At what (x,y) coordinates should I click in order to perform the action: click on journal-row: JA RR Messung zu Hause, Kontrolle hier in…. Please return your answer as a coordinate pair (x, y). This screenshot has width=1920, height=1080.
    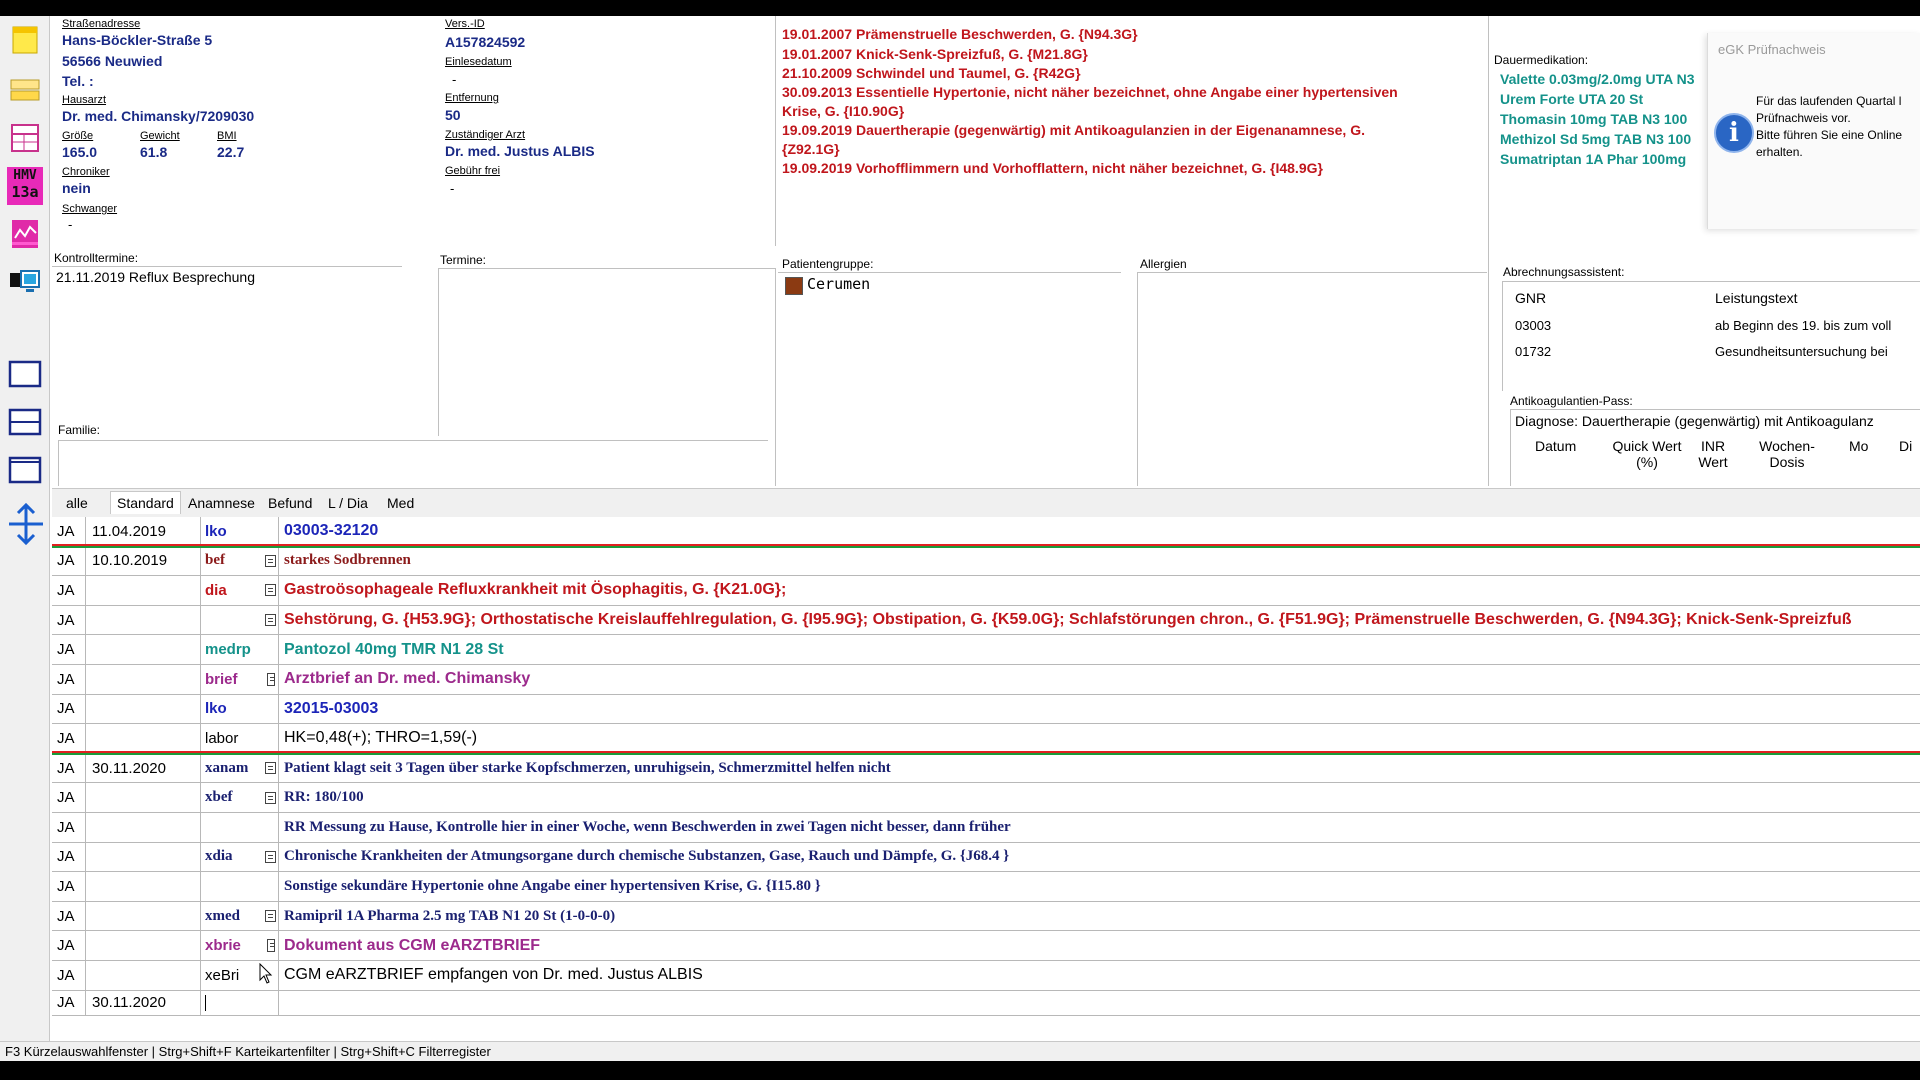
    Looking at the image, I should click on (986, 828).